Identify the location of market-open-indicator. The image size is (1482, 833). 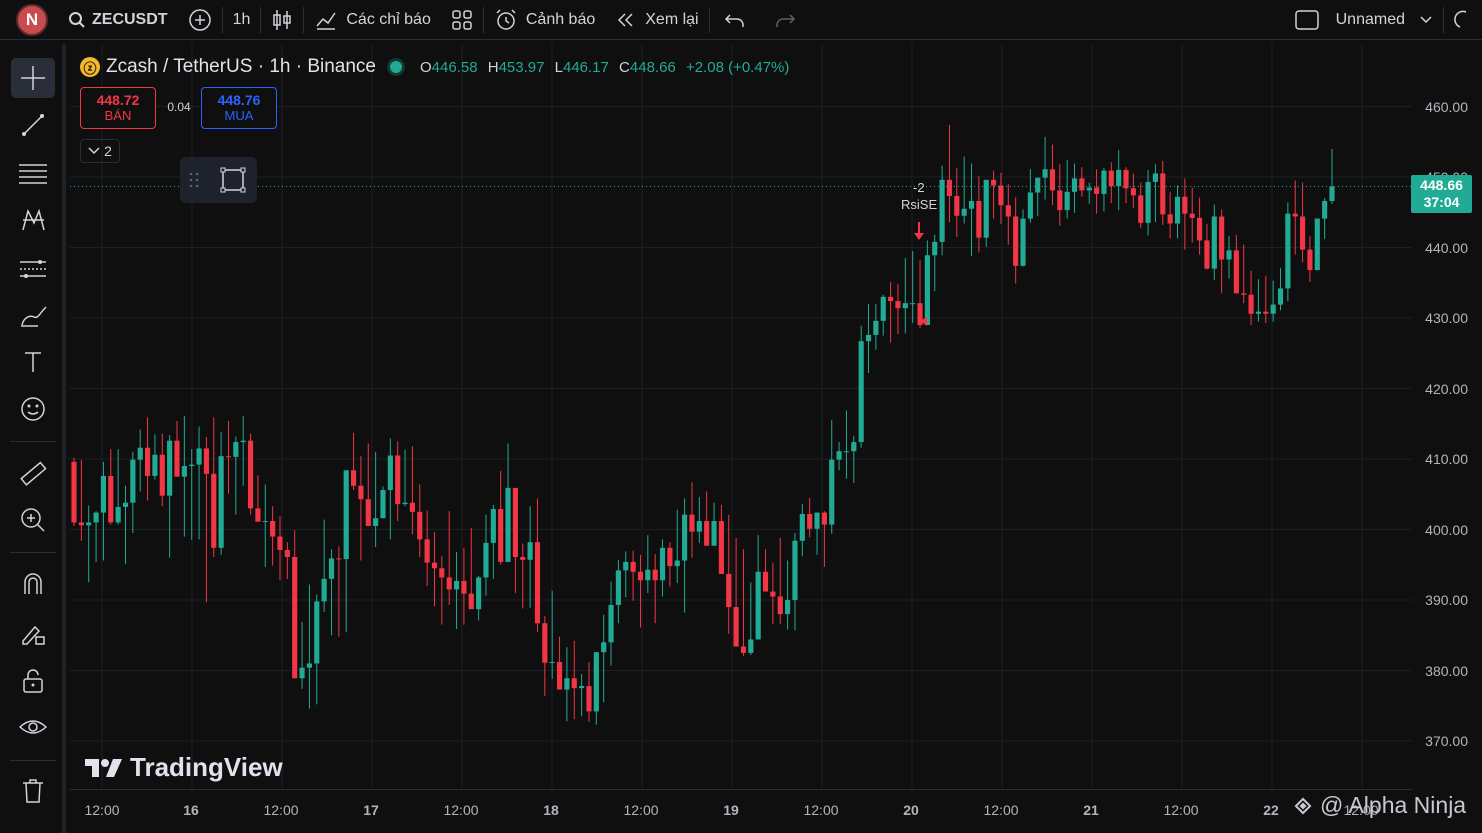
(396, 67).